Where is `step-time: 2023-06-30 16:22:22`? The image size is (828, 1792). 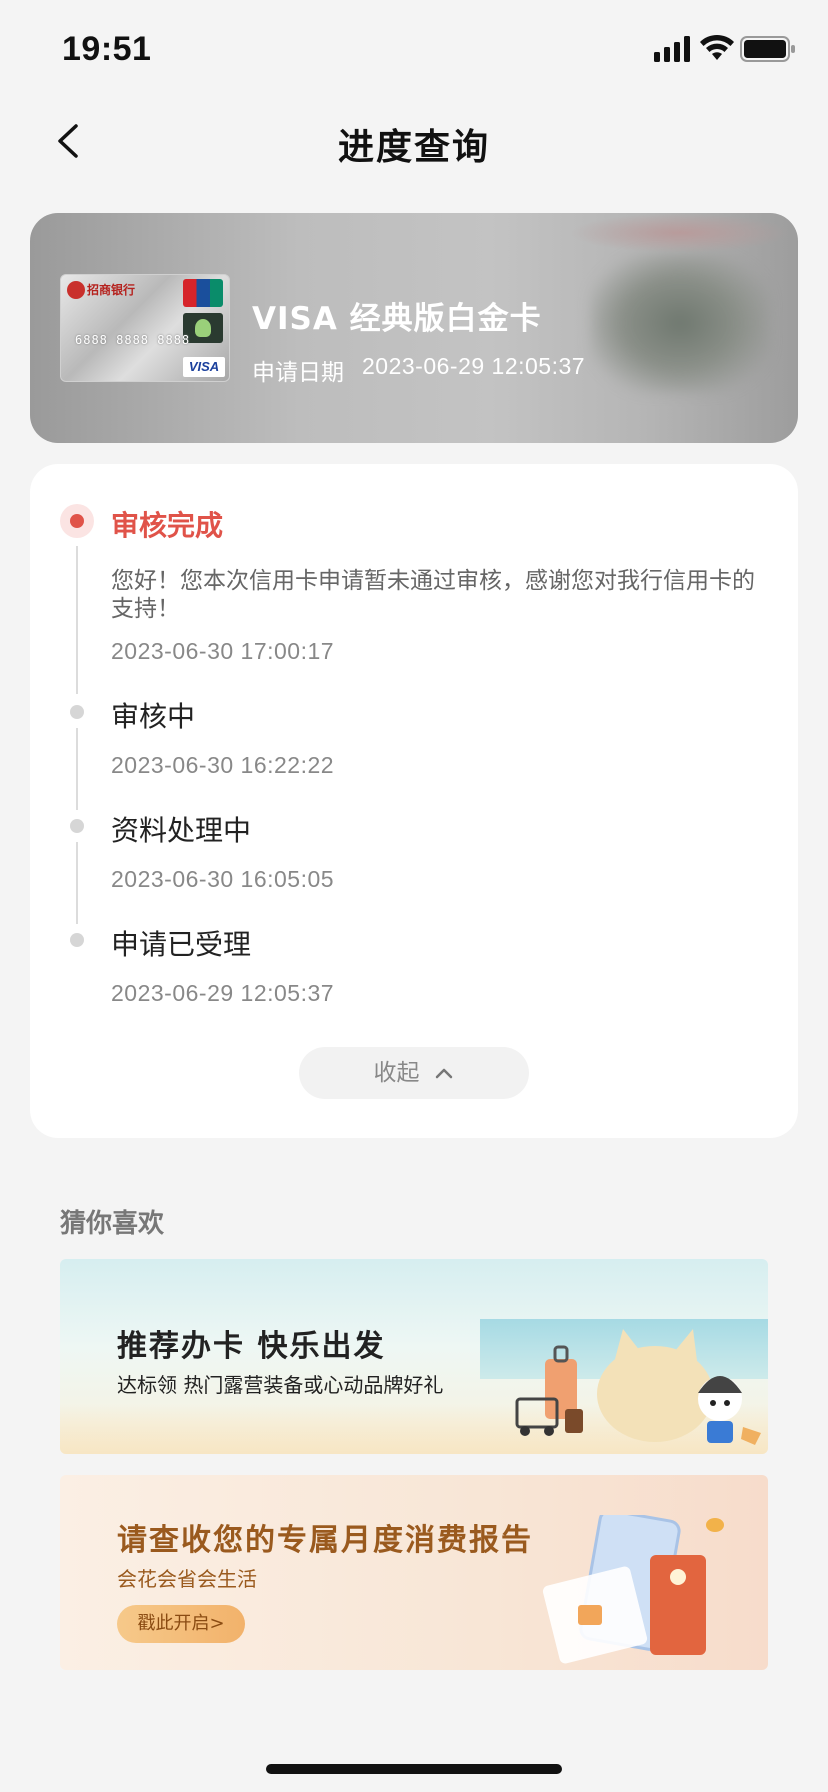
step-time: 2023-06-30 16:22:22 is located at coordinates (223, 765).